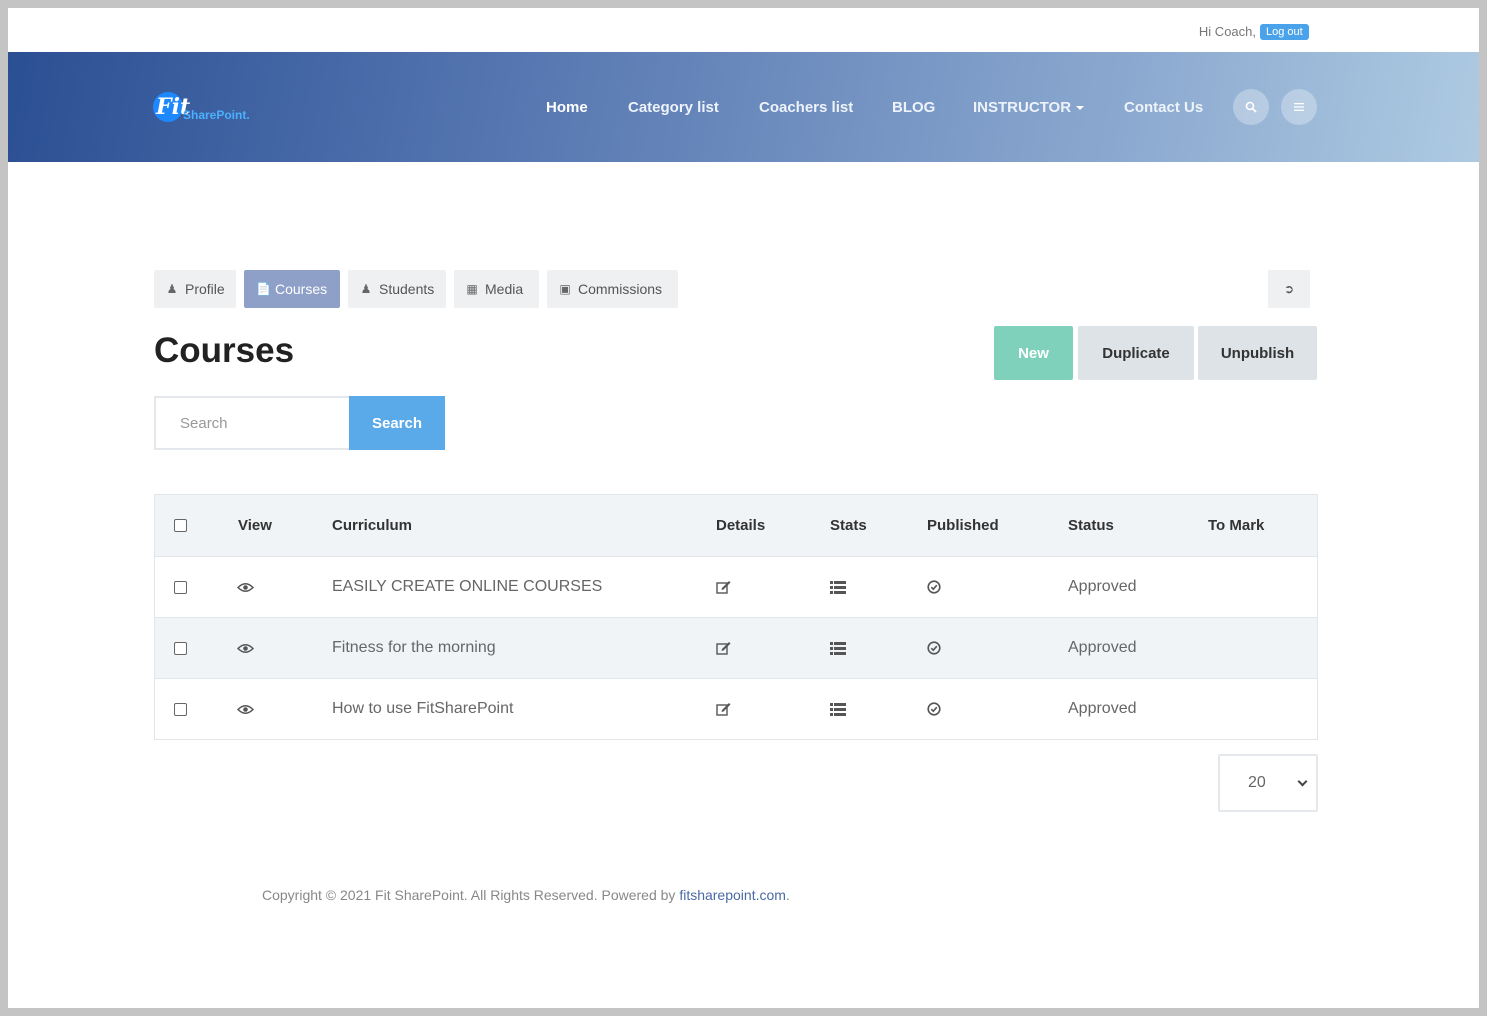 This screenshot has height=1016, width=1487. I want to click on tab-media-label: Media, so click(504, 289).